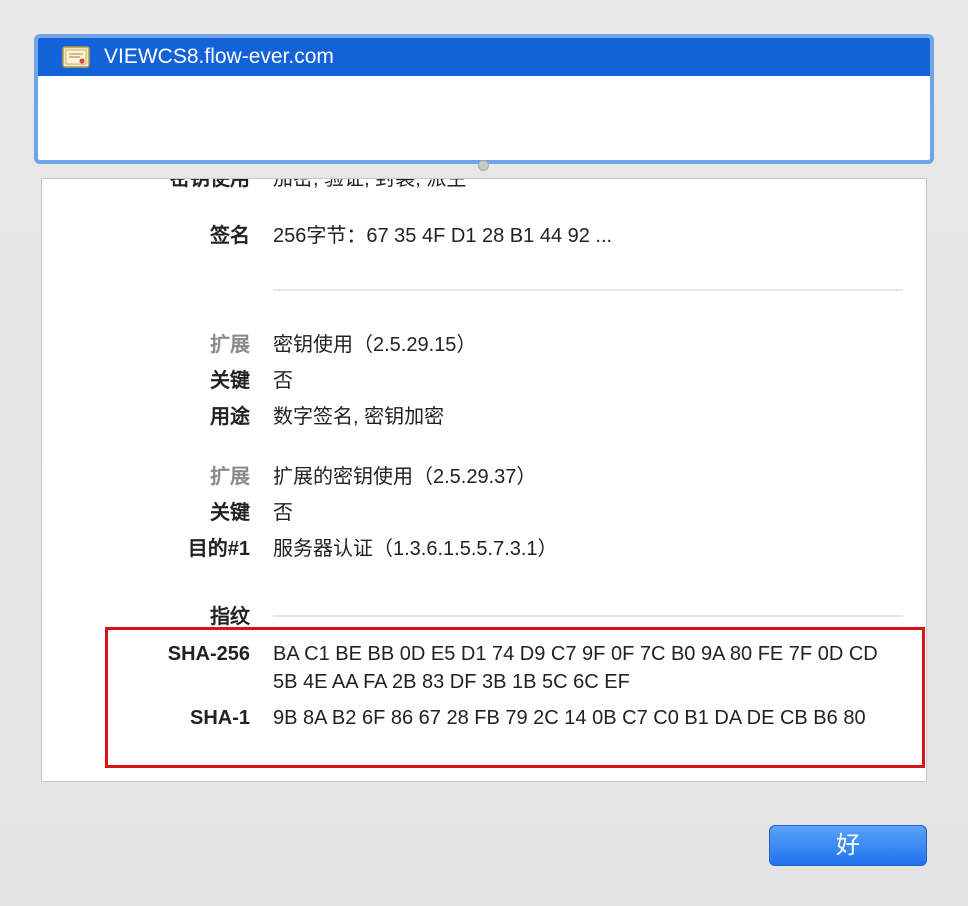  I want to click on detail-row-extension-key-usage: 扩展 密钥使用（2.5.29.15）, so click(484, 345).